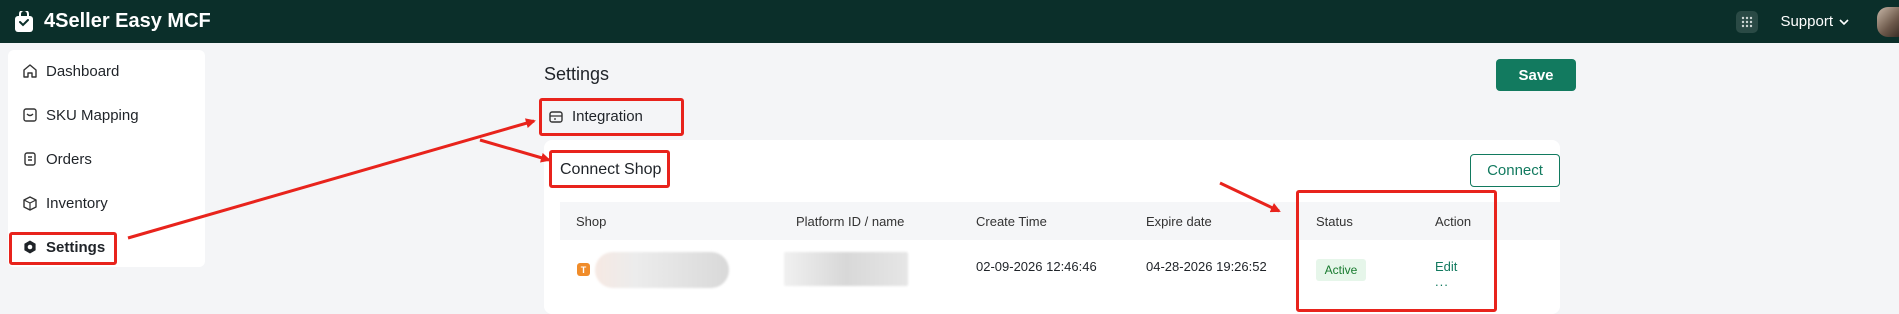 The image size is (1899, 314). I want to click on highlight-connect-shop, so click(609, 169).